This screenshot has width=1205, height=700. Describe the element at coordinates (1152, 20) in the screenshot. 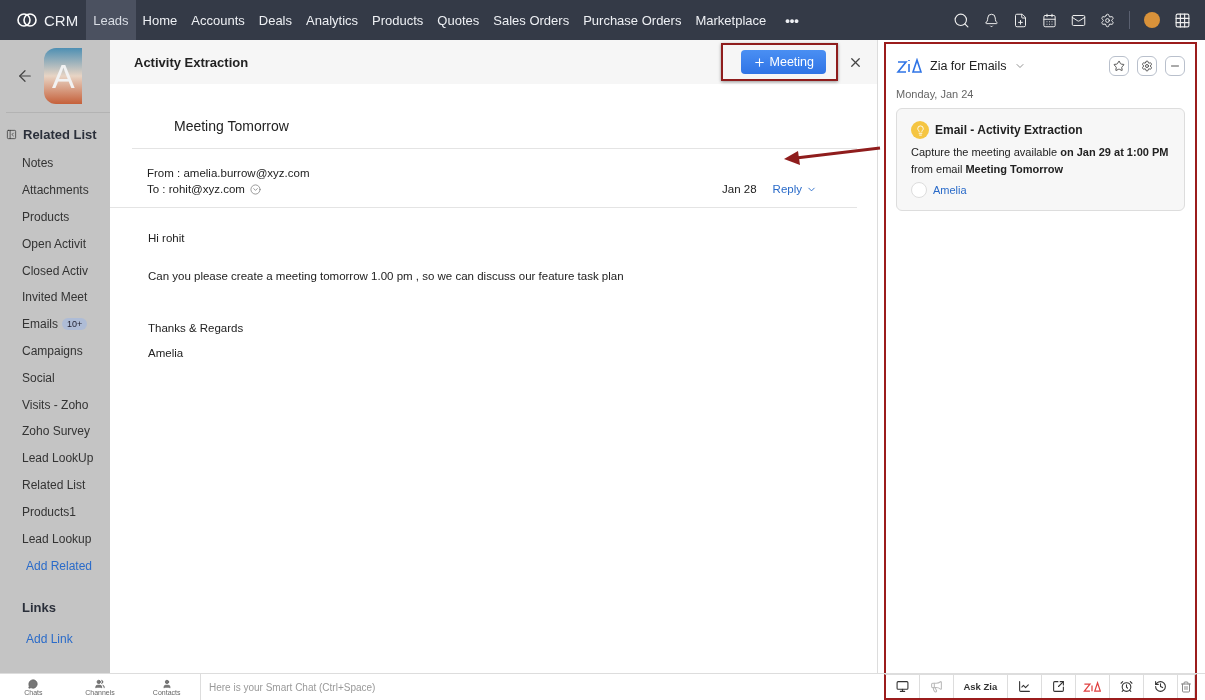

I see `user-avatar` at that location.